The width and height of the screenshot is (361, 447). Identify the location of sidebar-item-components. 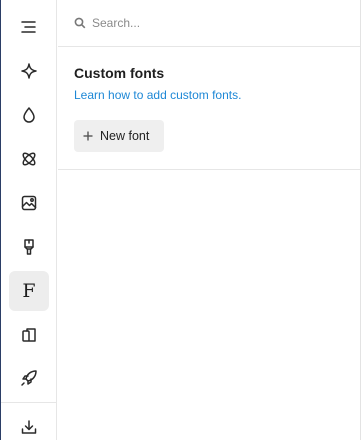
(29, 159).